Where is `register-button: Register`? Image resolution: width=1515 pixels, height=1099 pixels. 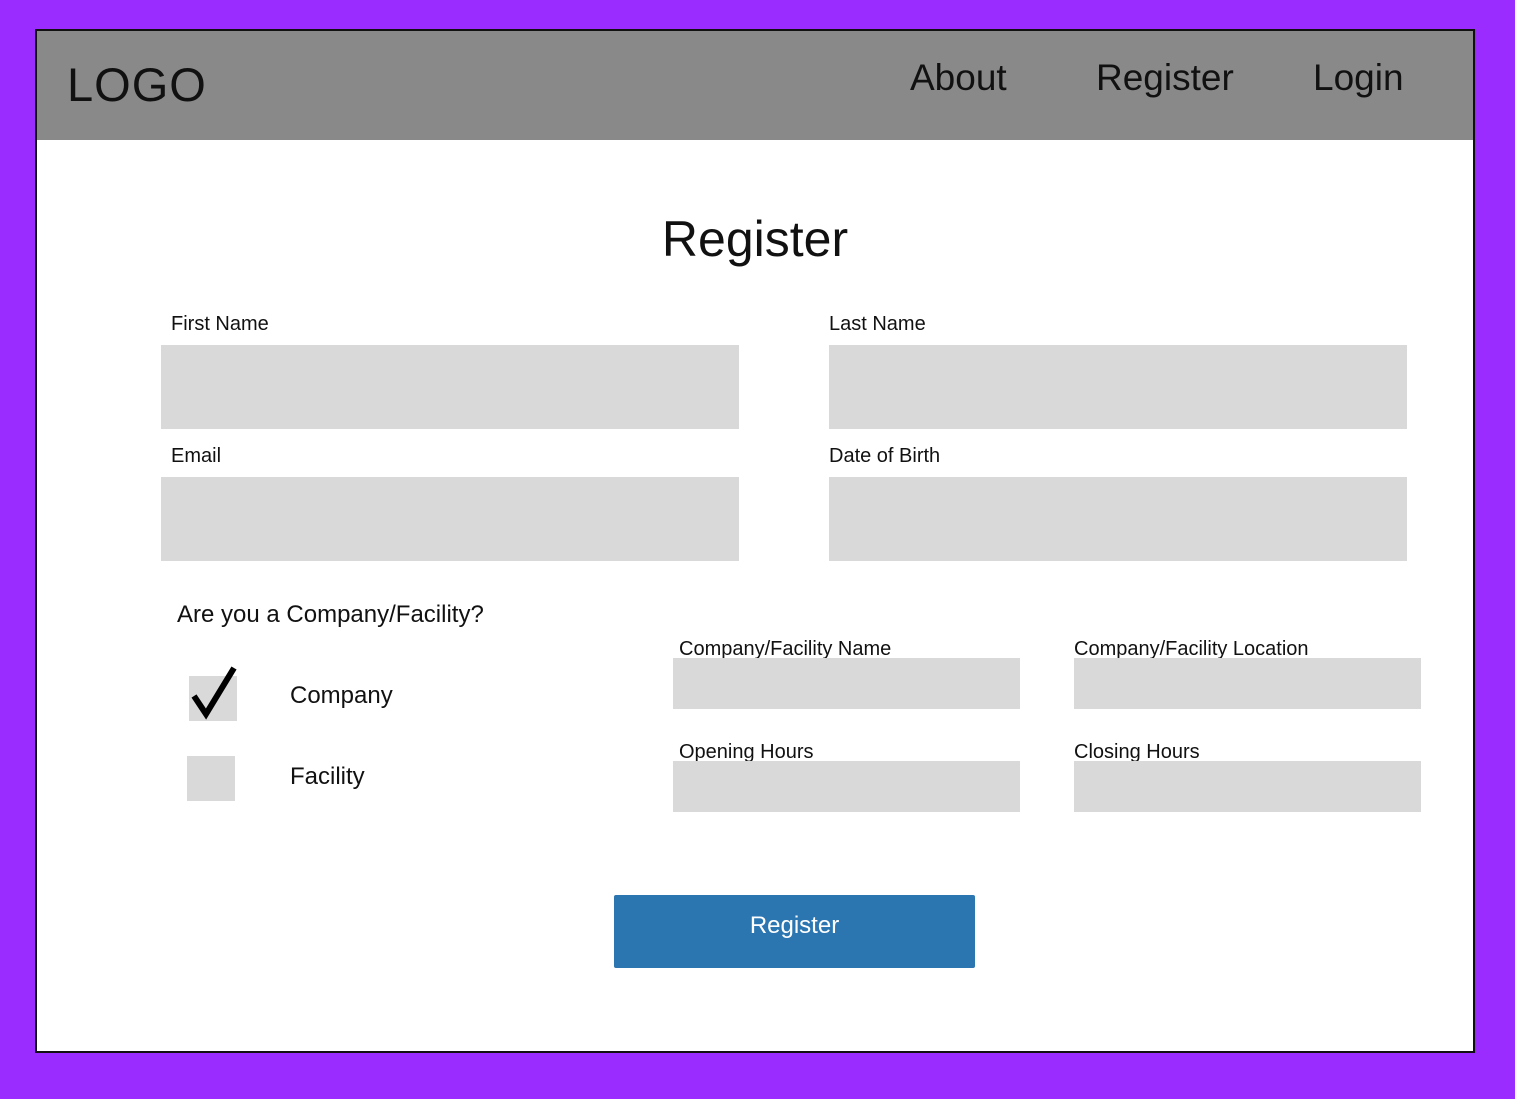 register-button: Register is located at coordinates (794, 931).